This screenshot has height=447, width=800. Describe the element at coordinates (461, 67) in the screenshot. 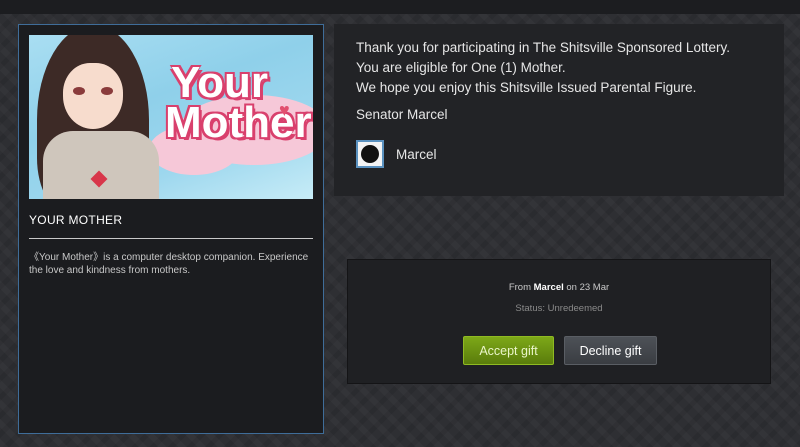

I see `message-line-2: You are eligible for One (1) Mother.` at that location.